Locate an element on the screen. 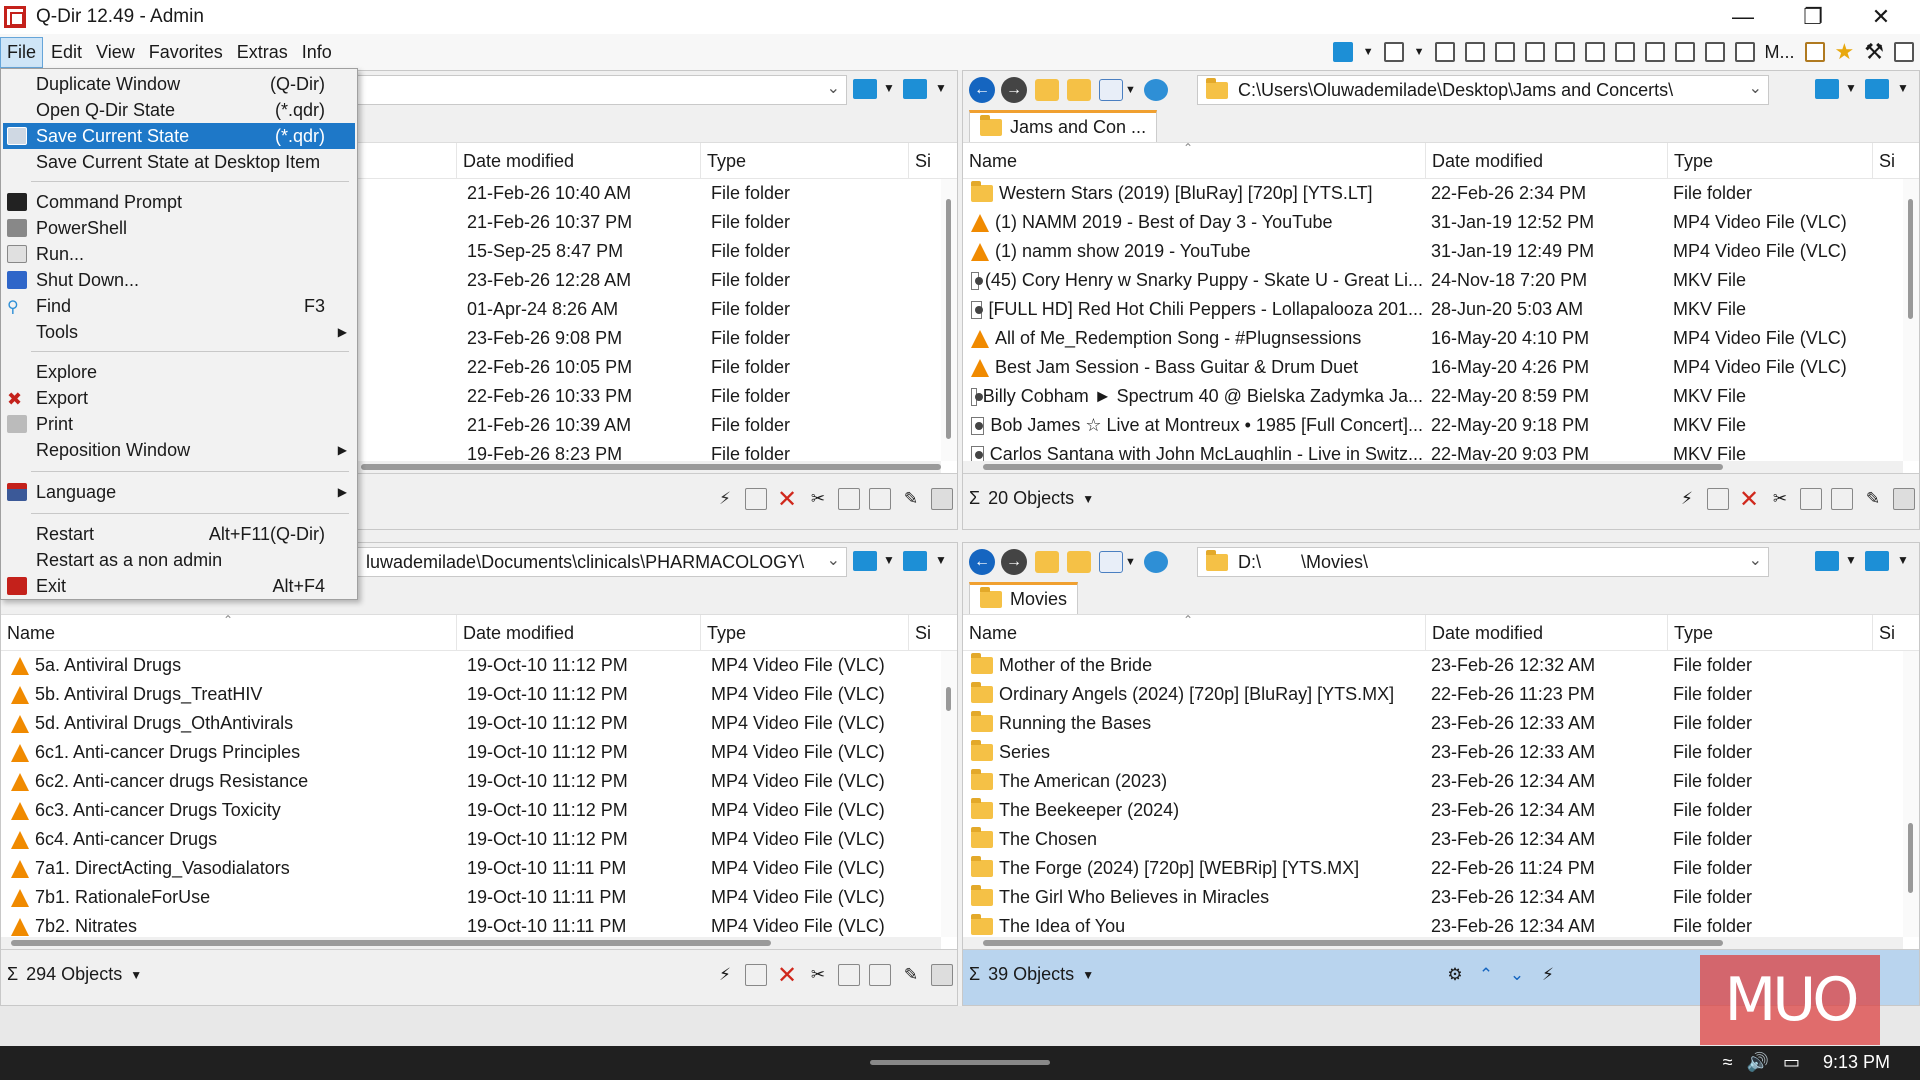 The height and width of the screenshot is (1080, 1920). menu-item-exit: Exit Alt+F4 is located at coordinates (179, 586).